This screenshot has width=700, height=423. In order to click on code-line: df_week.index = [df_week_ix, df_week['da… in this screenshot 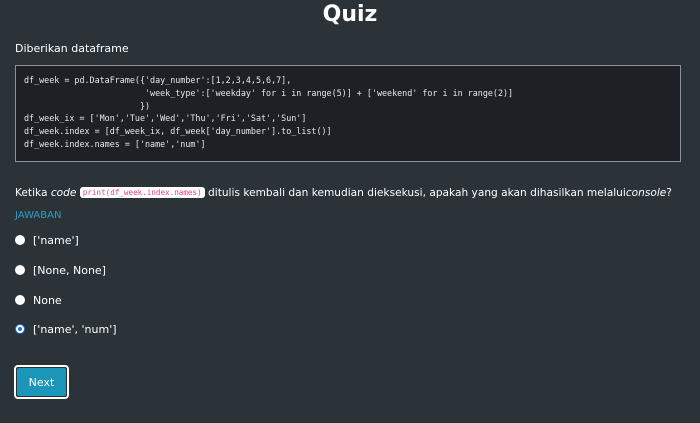, I will do `click(178, 131)`.